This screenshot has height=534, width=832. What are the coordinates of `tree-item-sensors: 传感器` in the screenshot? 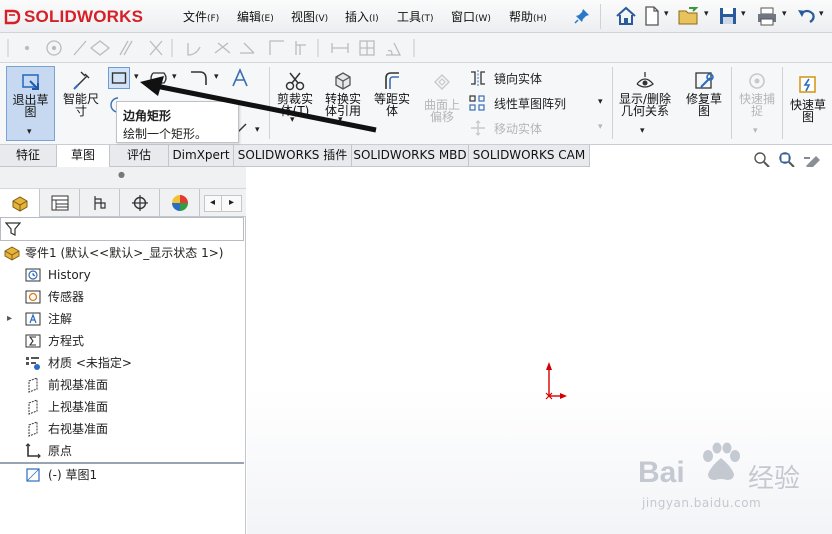 It's located at (122, 297).